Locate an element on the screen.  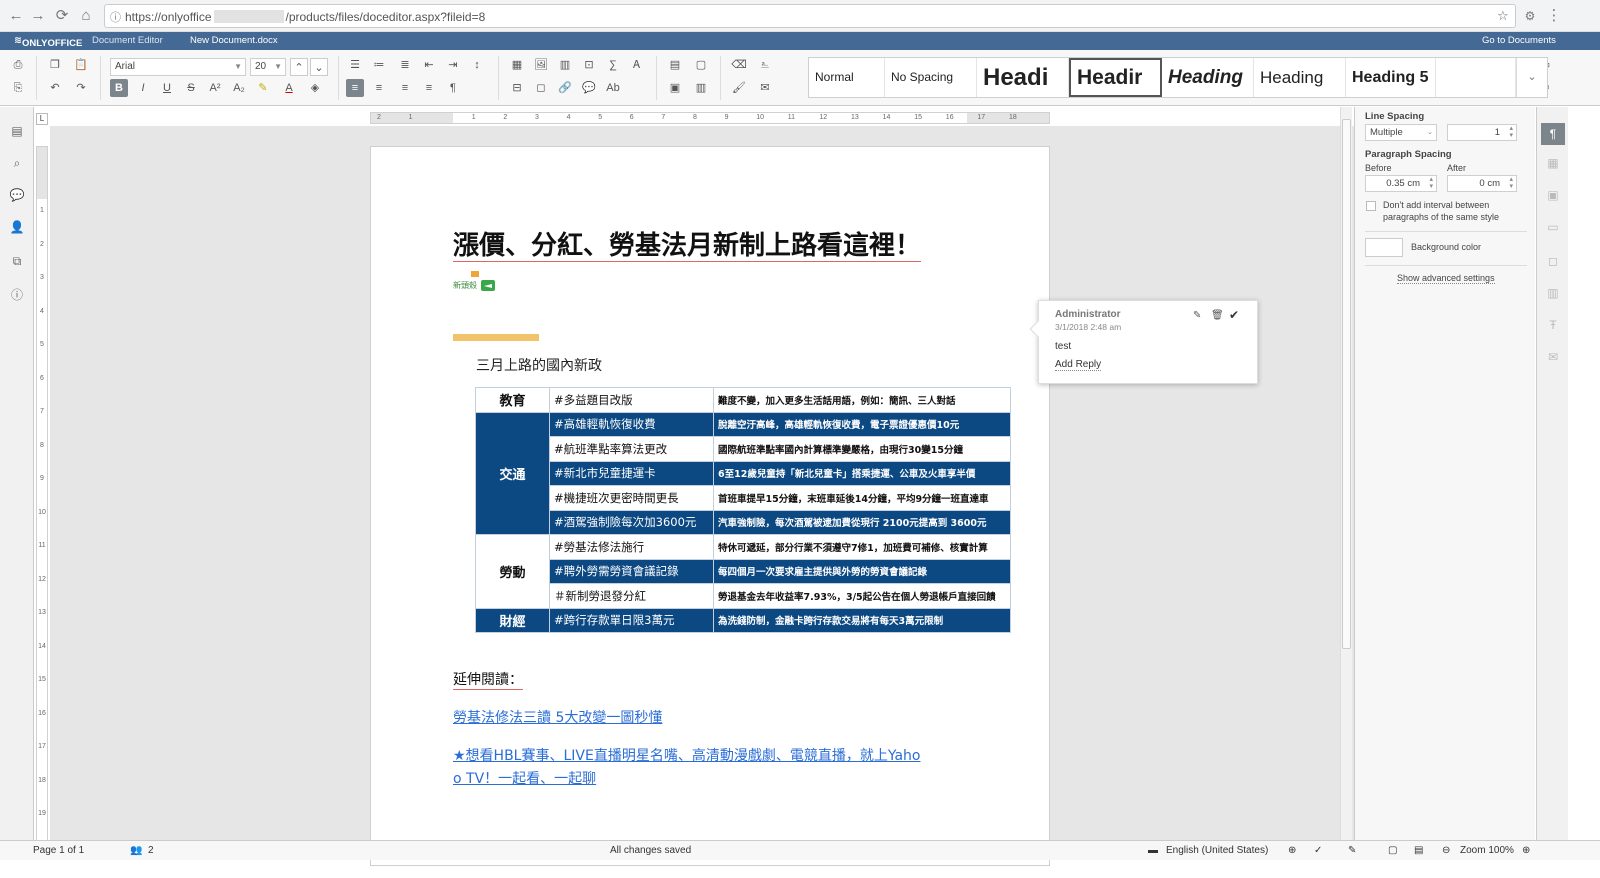
spellcheck-icon: ✓ is located at coordinates (1318, 850).